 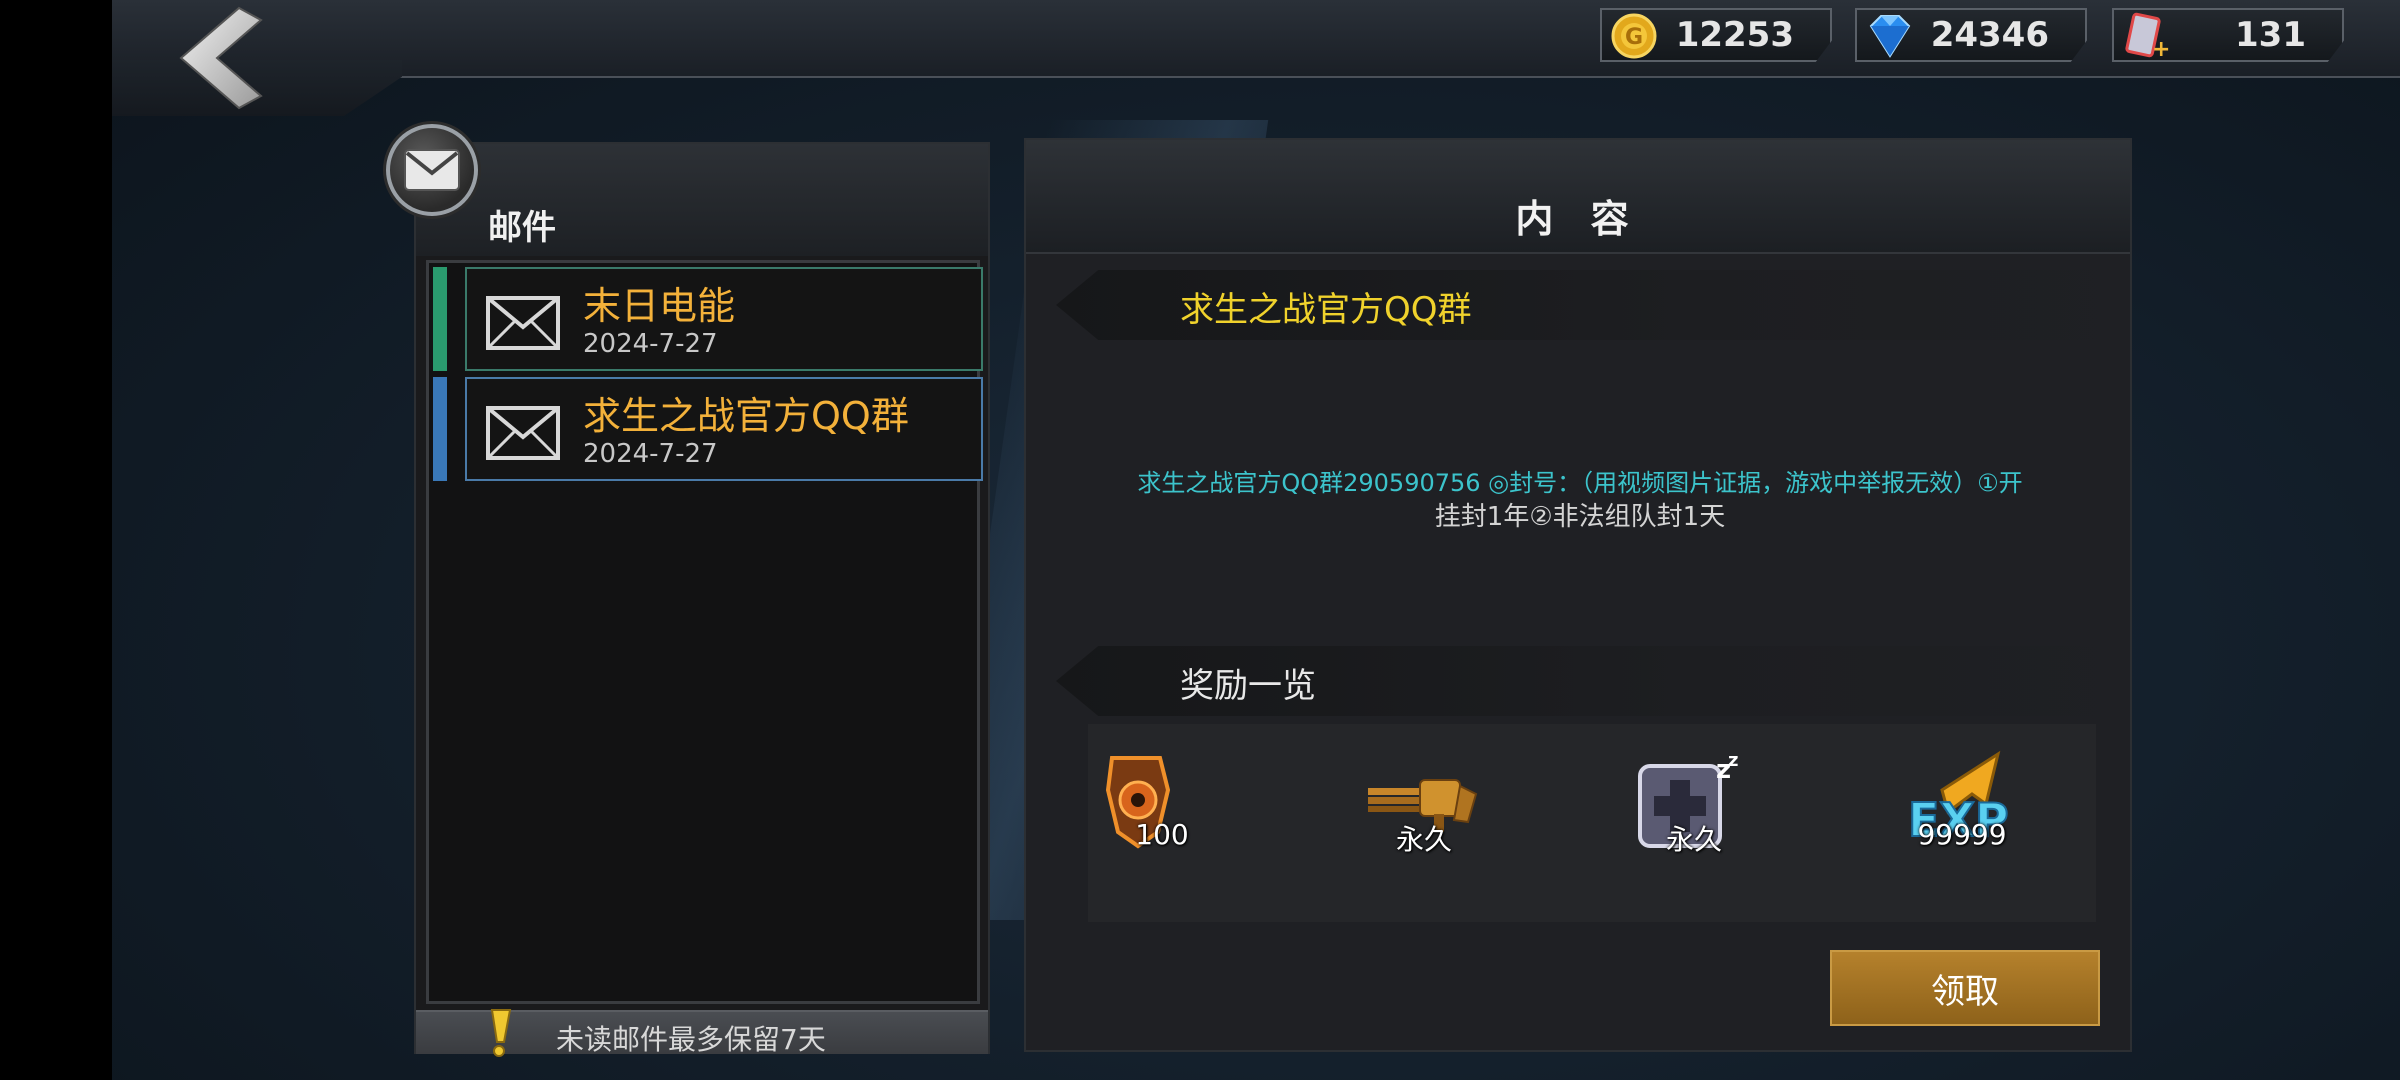 I want to click on mail-subject: 求生之战官方QQ群, so click(x=746, y=416).